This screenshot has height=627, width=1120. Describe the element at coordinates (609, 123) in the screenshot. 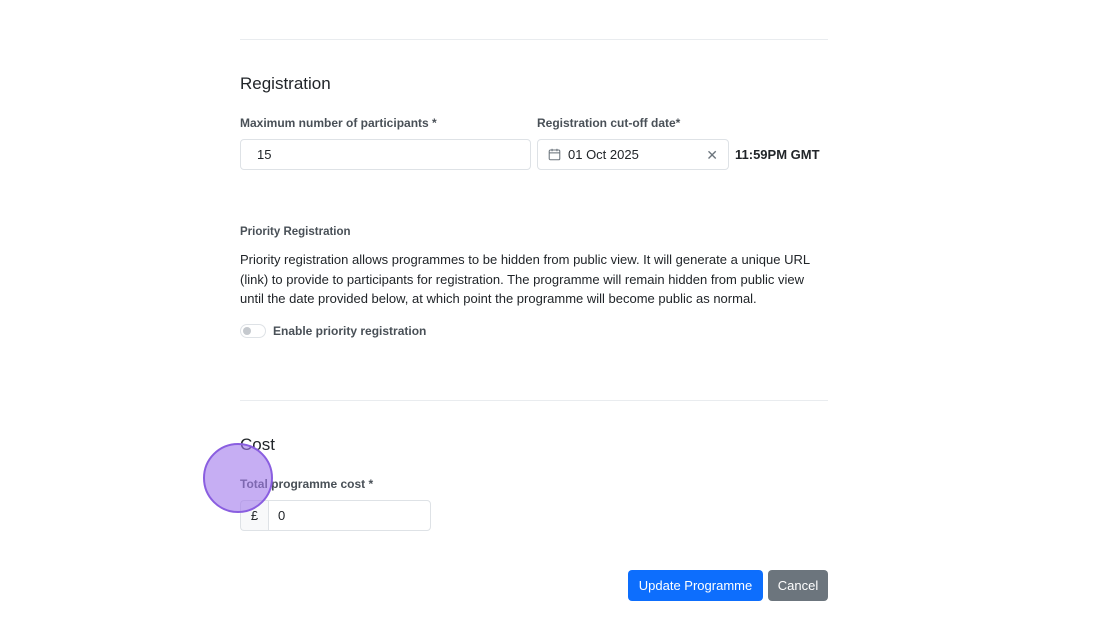

I see `cutoff-date-label: Registration cut-off date*` at that location.